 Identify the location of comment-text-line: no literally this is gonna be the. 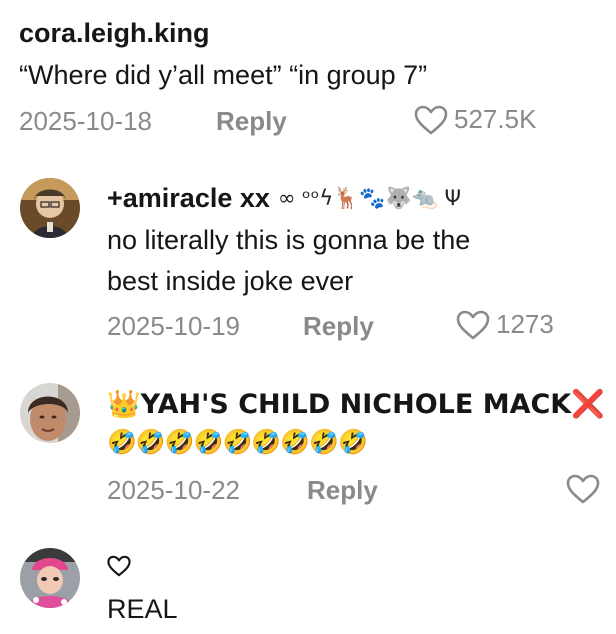
(289, 240).